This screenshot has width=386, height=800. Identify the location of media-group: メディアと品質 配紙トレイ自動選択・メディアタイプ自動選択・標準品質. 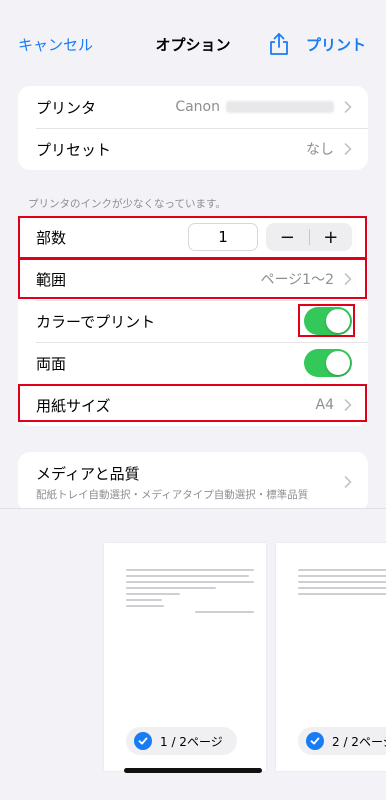
(193, 482).